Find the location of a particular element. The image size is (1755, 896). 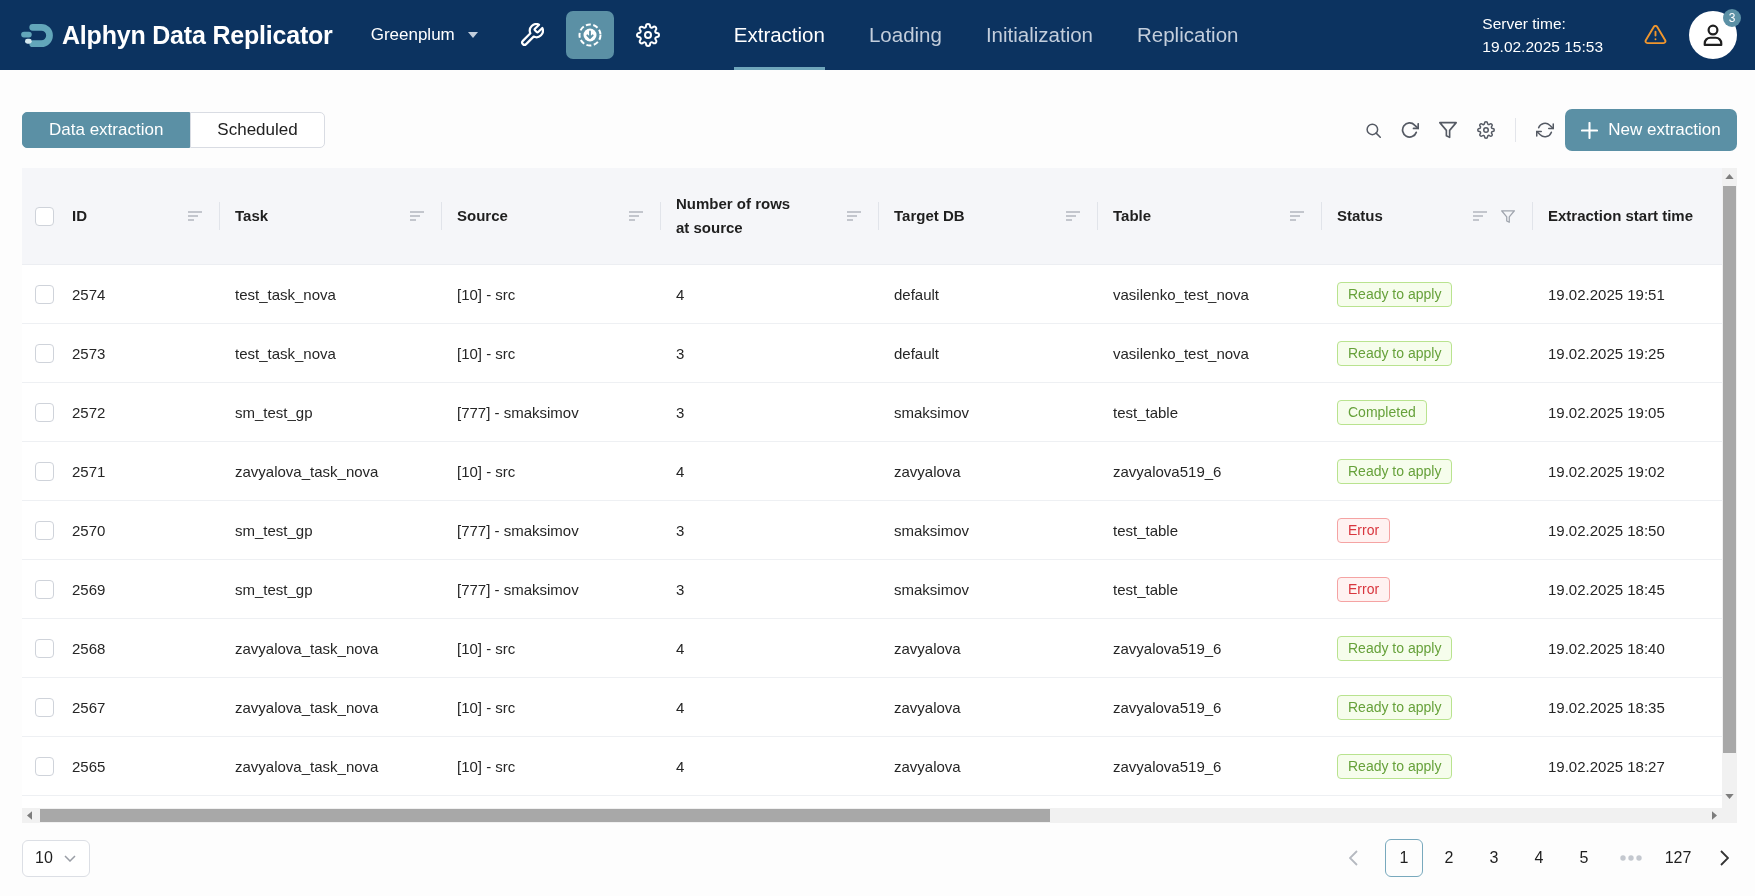

table-cell: 19.02.2025 19:51 is located at coordinates (1606, 294).